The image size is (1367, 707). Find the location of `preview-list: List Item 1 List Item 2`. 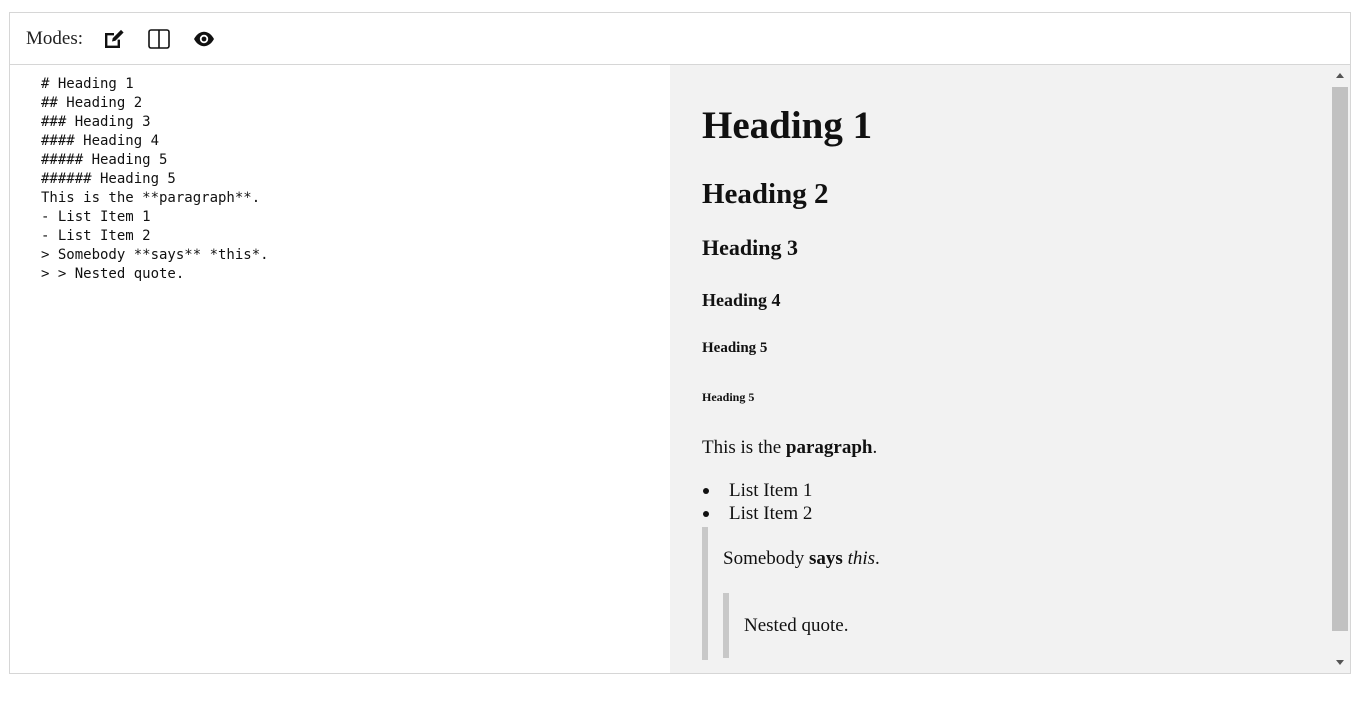

preview-list: List Item 1 List Item 2 is located at coordinates (757, 502).